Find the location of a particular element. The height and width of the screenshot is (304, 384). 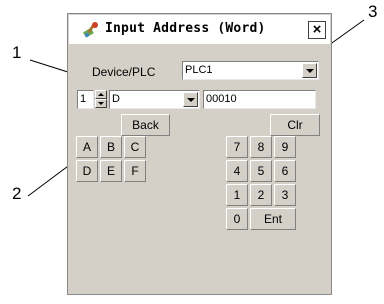

device-type-select: D is located at coordinates (154, 99).